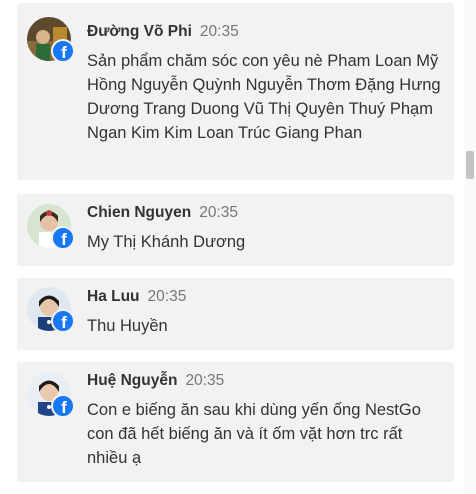 The width and height of the screenshot is (476, 494). I want to click on comment-author: Huệ Nguyễn 20:35, so click(155, 381).